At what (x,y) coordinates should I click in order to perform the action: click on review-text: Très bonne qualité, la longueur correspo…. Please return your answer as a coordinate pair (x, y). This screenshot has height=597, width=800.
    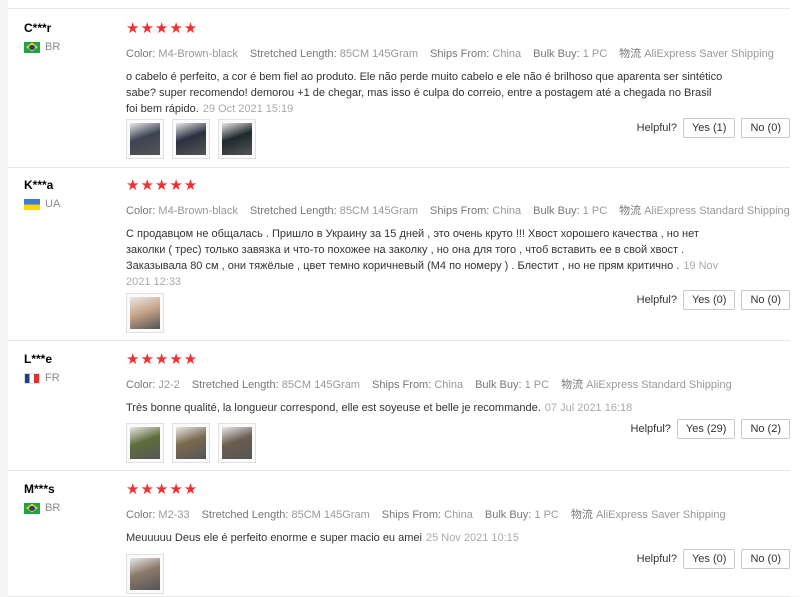
    Looking at the image, I should click on (333, 408).